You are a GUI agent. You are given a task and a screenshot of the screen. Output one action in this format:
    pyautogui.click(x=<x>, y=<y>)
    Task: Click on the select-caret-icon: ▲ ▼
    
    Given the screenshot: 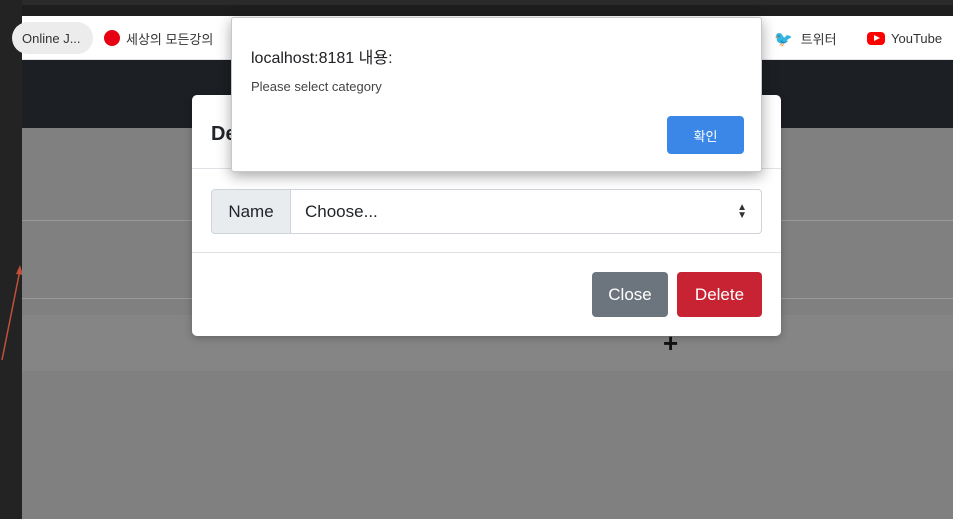 What is the action you would take?
    pyautogui.click(x=742, y=211)
    